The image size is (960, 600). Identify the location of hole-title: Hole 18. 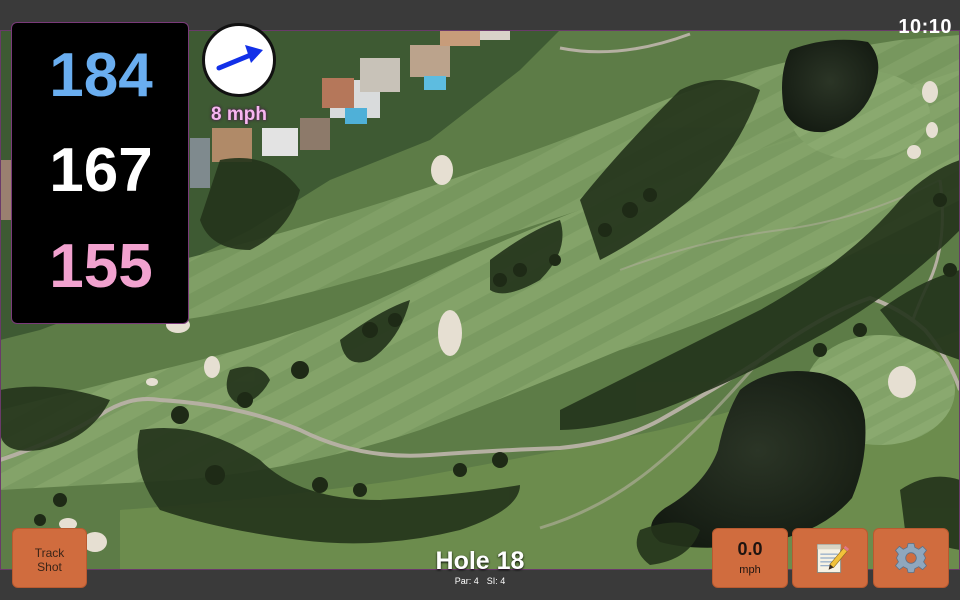
(480, 561).